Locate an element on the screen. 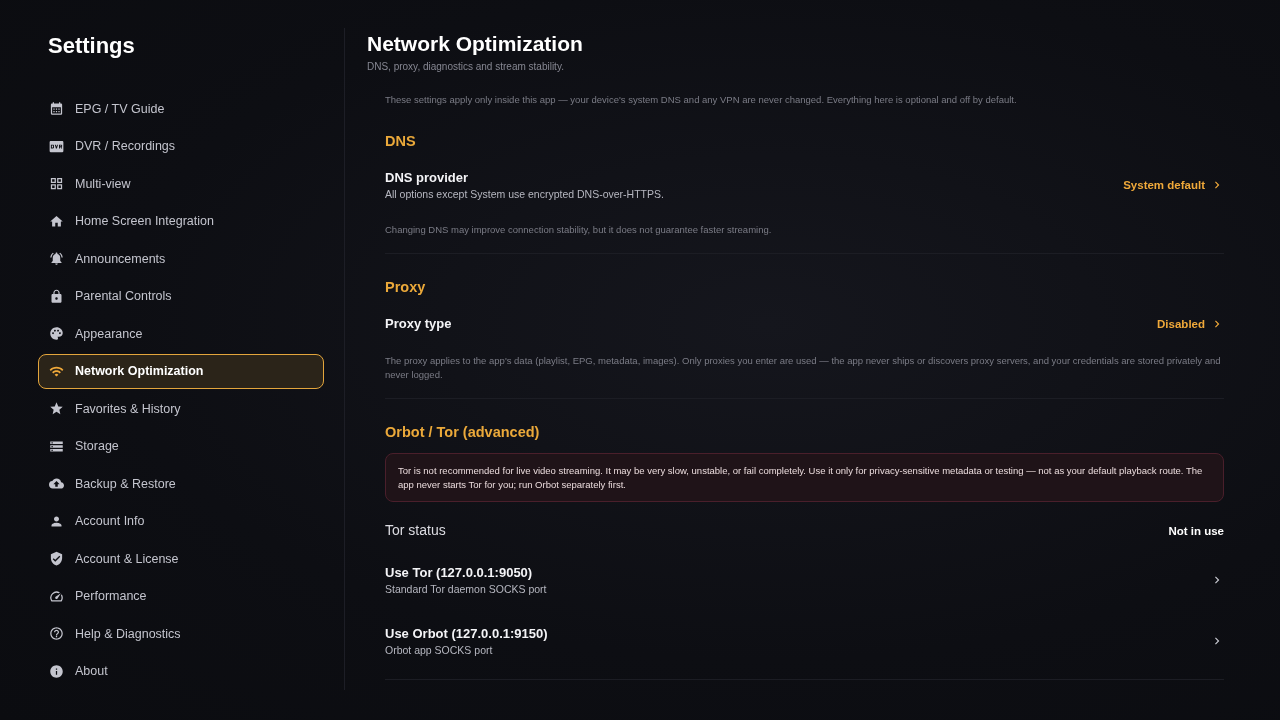  star-icon is located at coordinates (56, 408).